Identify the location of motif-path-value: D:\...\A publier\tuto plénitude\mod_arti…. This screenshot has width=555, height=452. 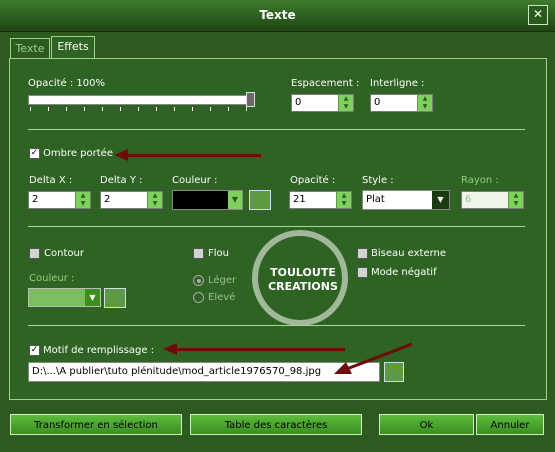
(177, 371).